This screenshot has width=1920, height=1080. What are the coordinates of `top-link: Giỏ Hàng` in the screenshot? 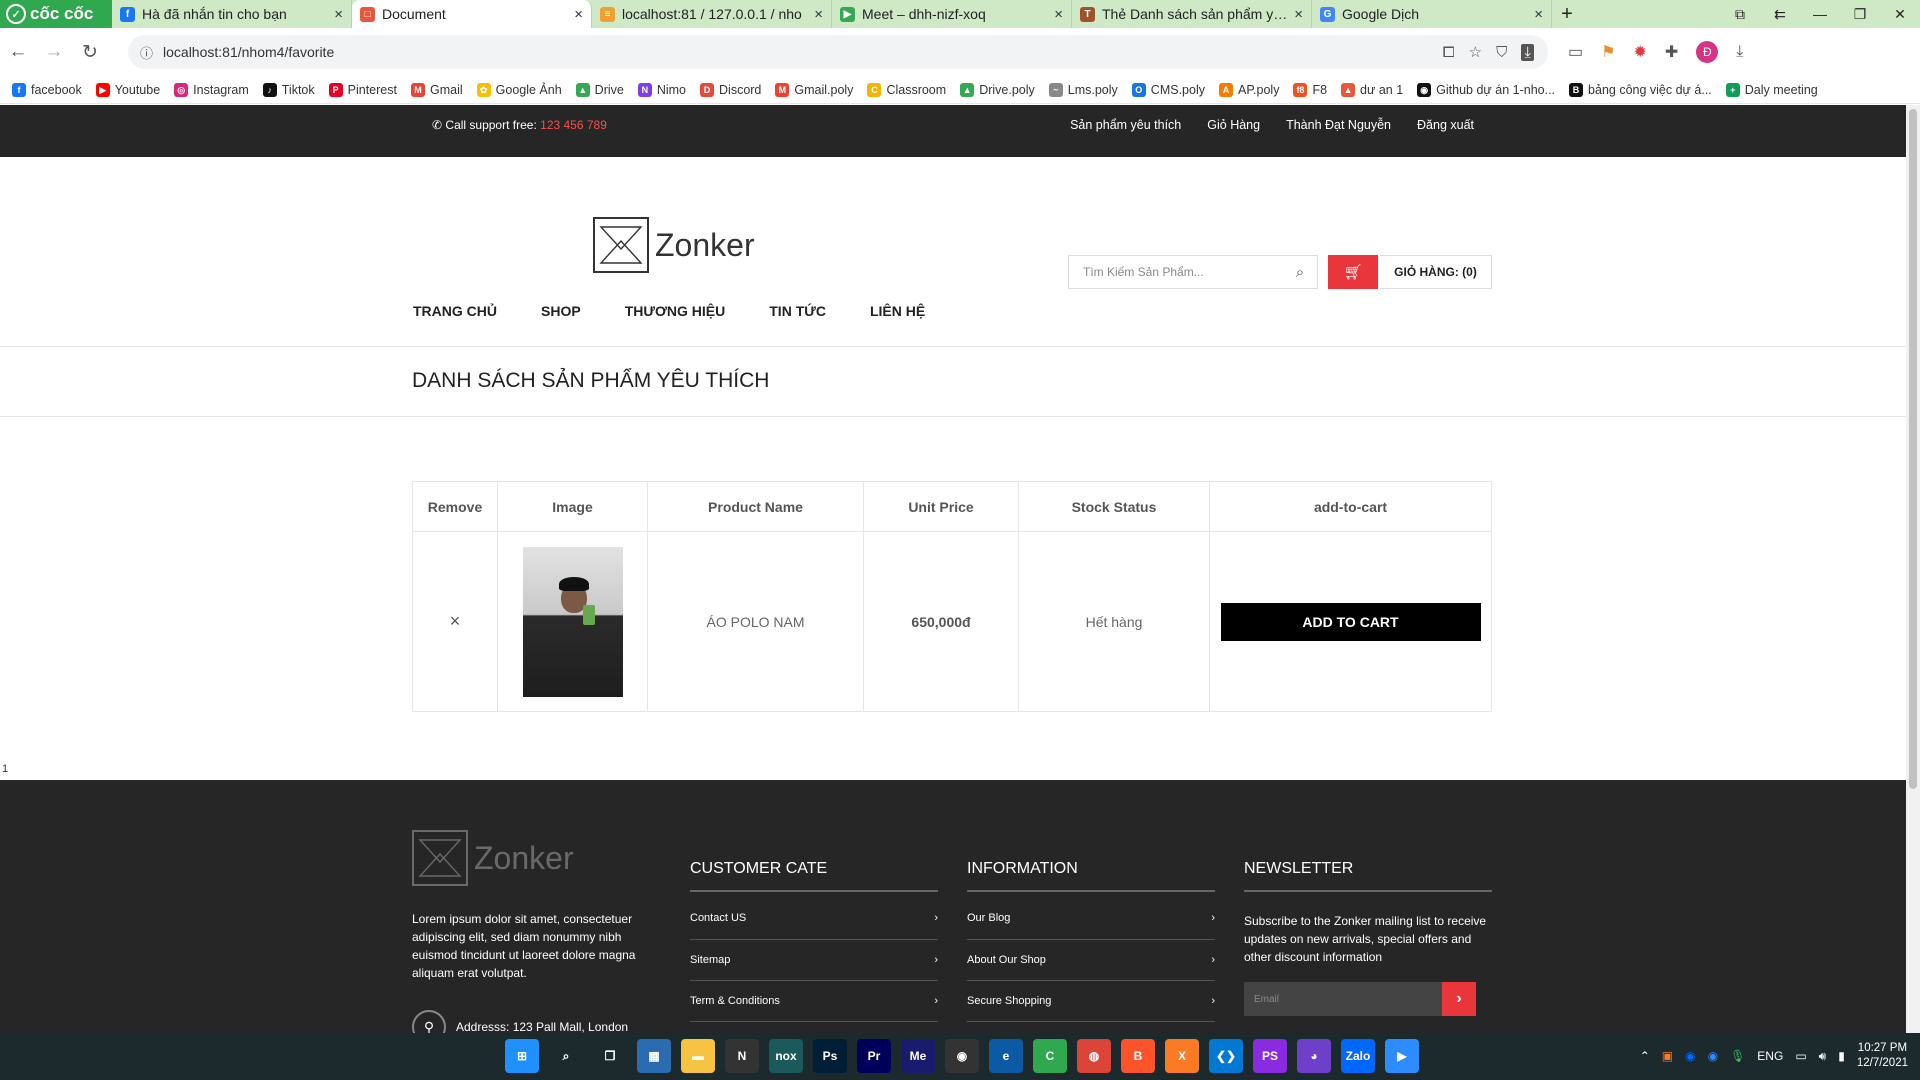 It's located at (1233, 125).